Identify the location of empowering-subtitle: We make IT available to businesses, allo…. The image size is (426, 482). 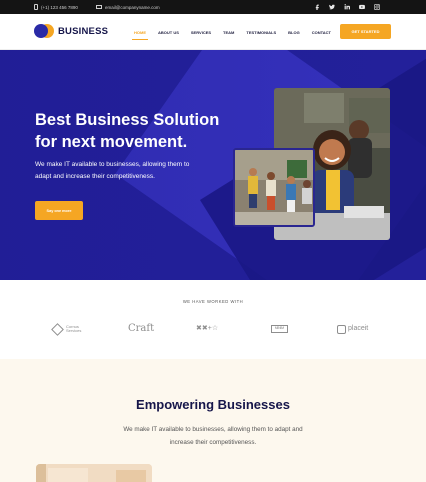
(213, 436).